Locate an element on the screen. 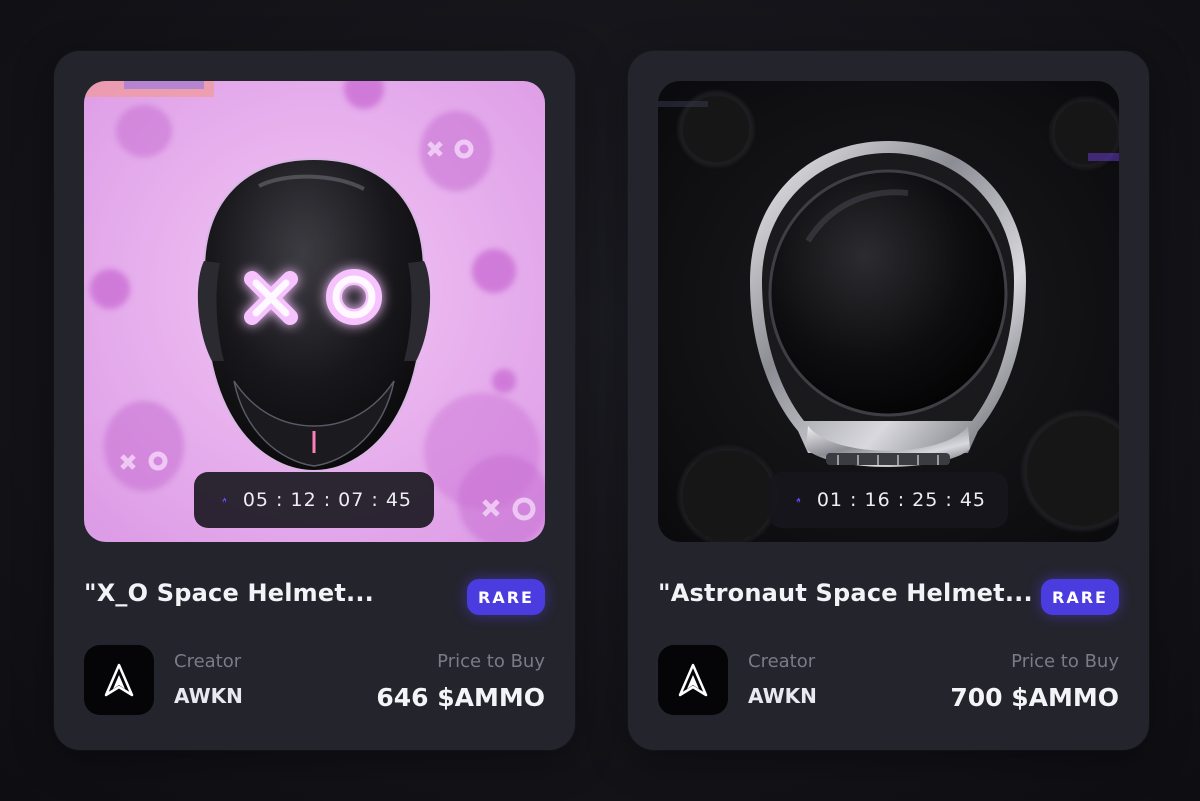  countdown-time: 01 : 16 : 25 : 45 is located at coordinates (901, 500).